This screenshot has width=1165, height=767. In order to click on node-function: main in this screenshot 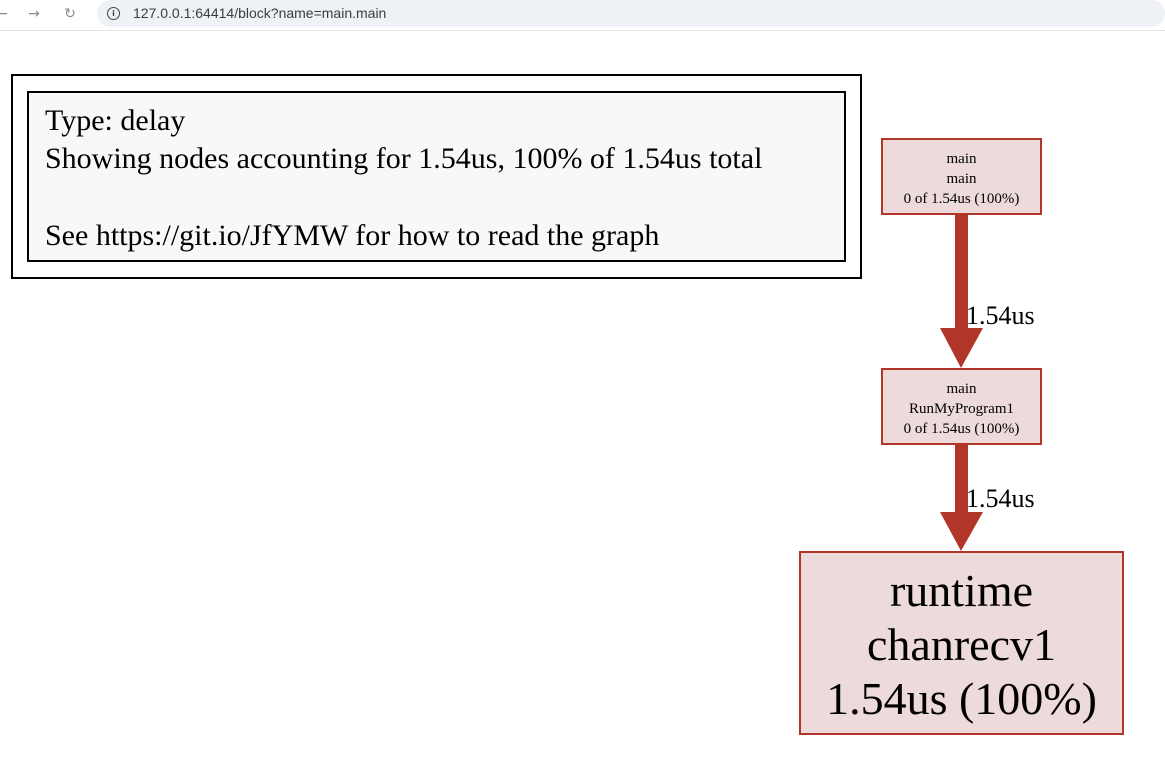, I will do `click(961, 179)`.